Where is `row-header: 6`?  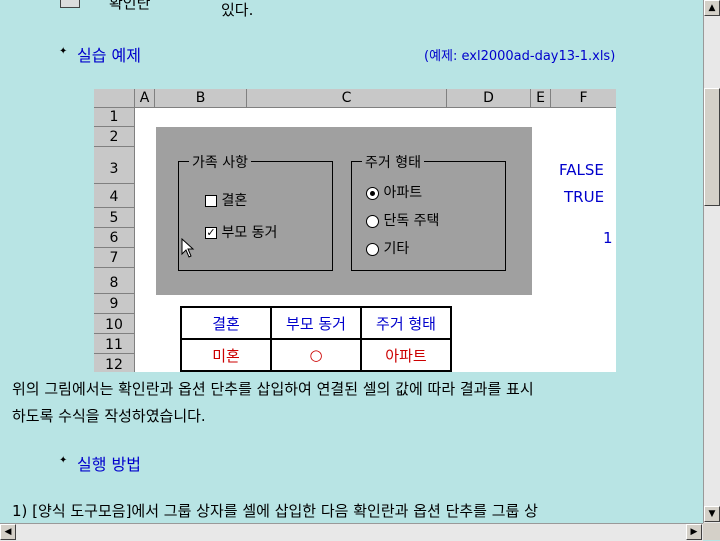
row-header: 6 is located at coordinates (114, 238).